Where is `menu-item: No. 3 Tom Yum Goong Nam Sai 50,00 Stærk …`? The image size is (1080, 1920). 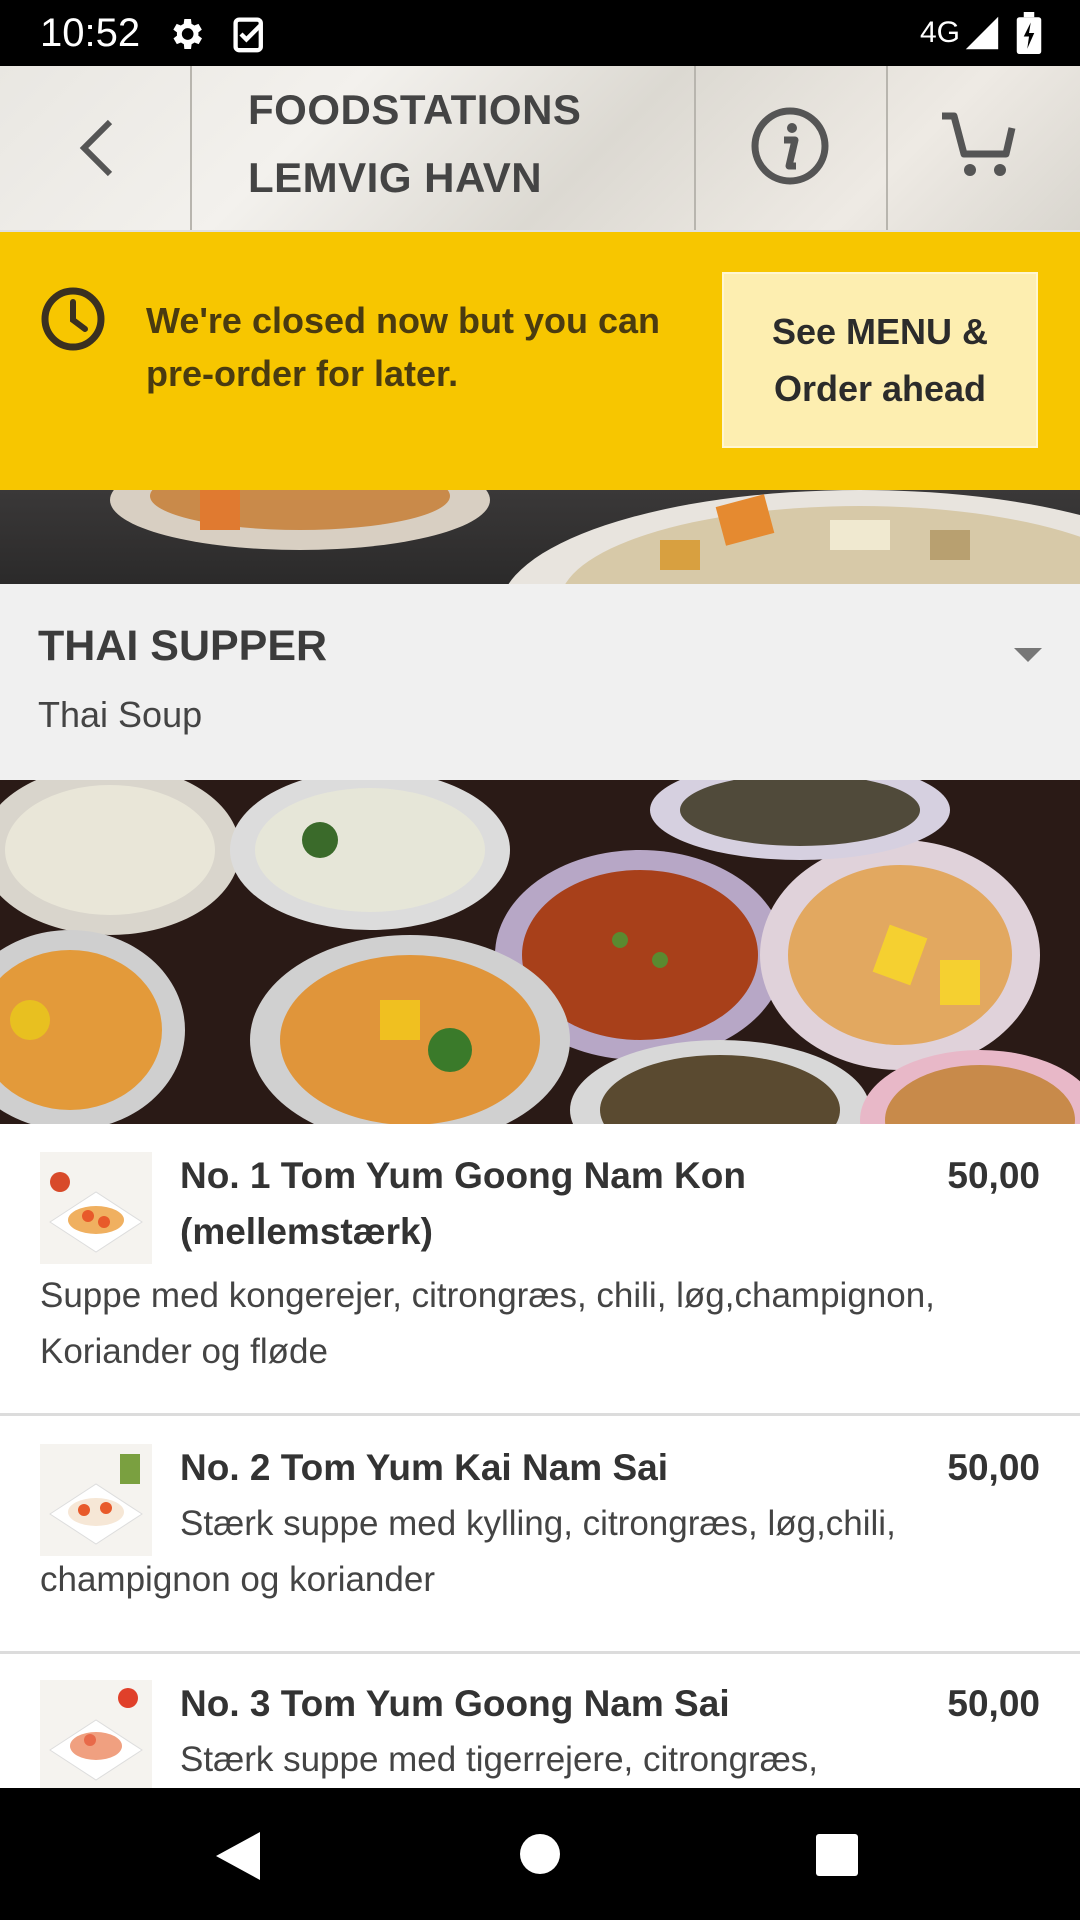
menu-item: No. 3 Tom Yum Goong Nam Sai 50,00 Stærk … is located at coordinates (540, 1721).